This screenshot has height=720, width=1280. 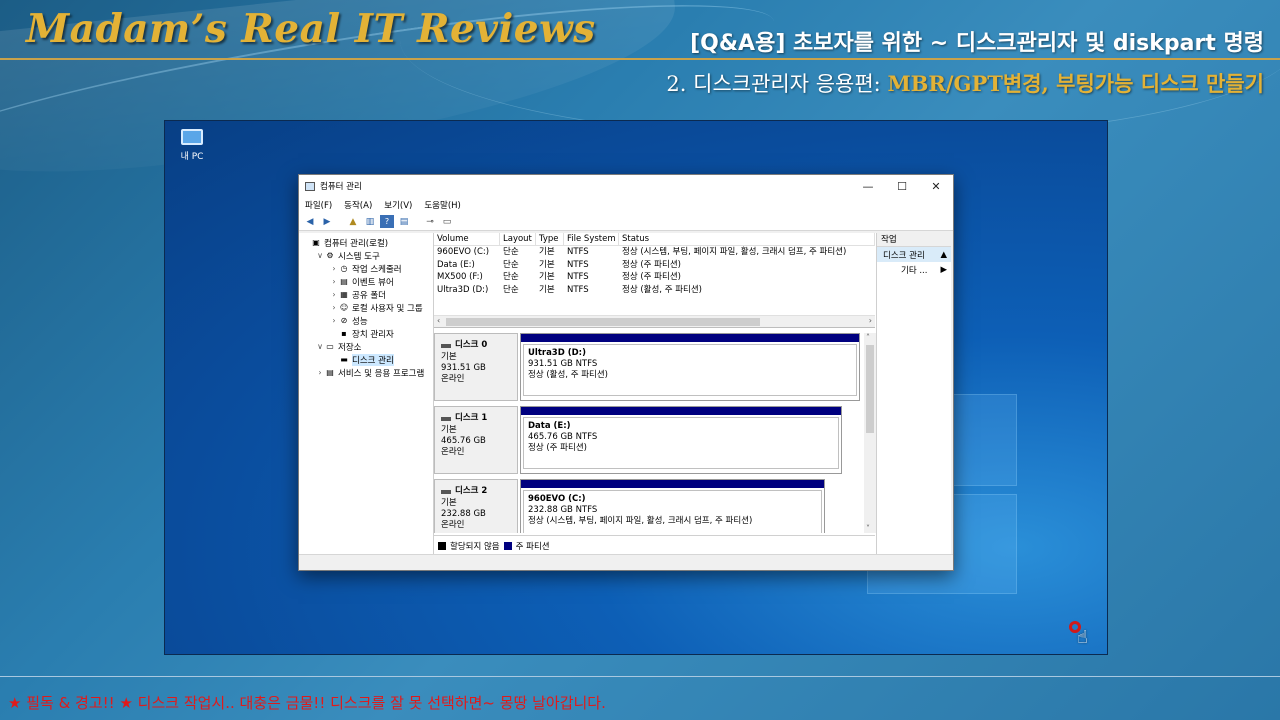 I want to click on help-icon: ?, so click(x=387, y=221).